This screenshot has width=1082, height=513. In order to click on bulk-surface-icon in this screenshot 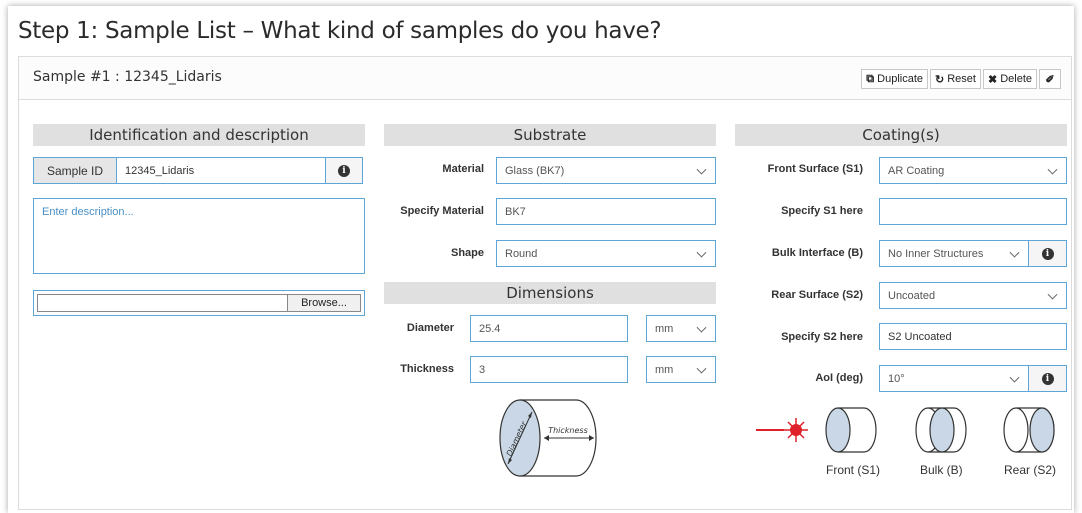, I will do `click(941, 430)`.